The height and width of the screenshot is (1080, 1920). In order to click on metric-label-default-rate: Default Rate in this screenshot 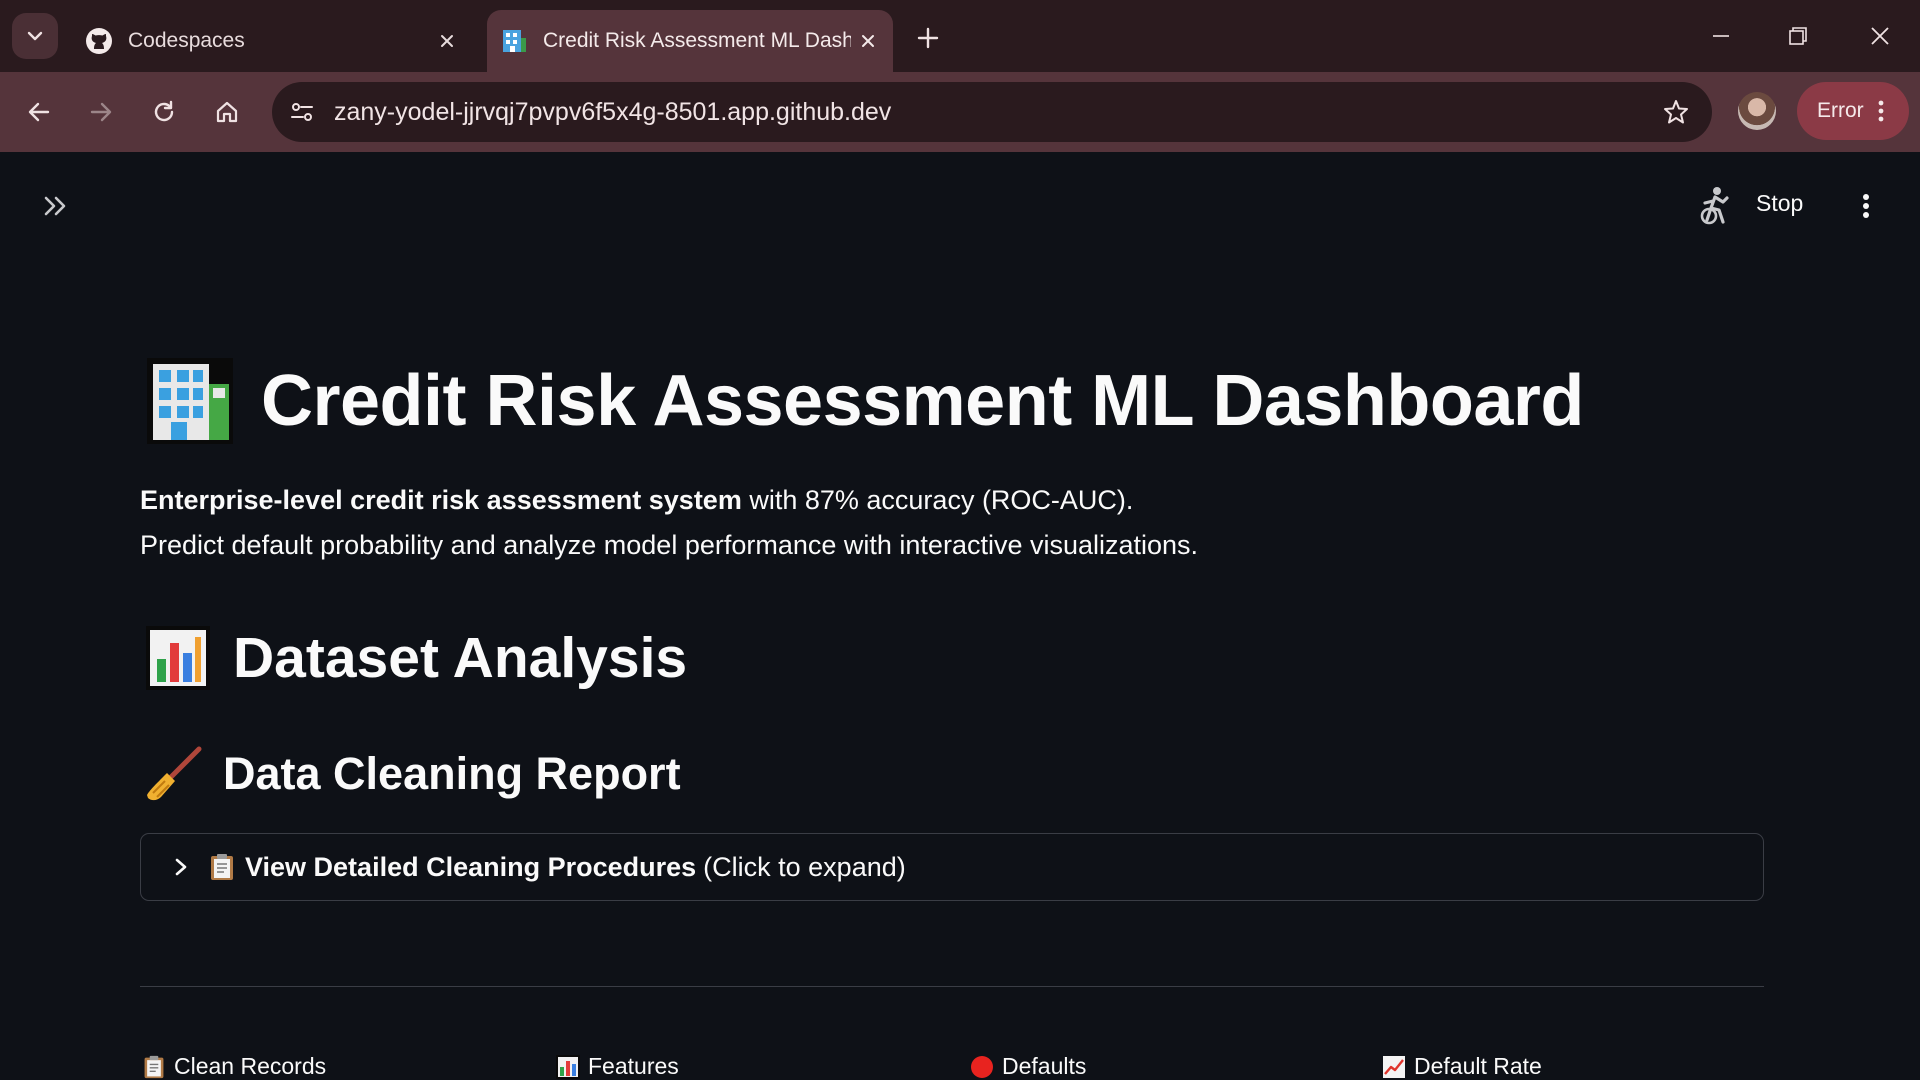, I will do `click(1462, 1066)`.